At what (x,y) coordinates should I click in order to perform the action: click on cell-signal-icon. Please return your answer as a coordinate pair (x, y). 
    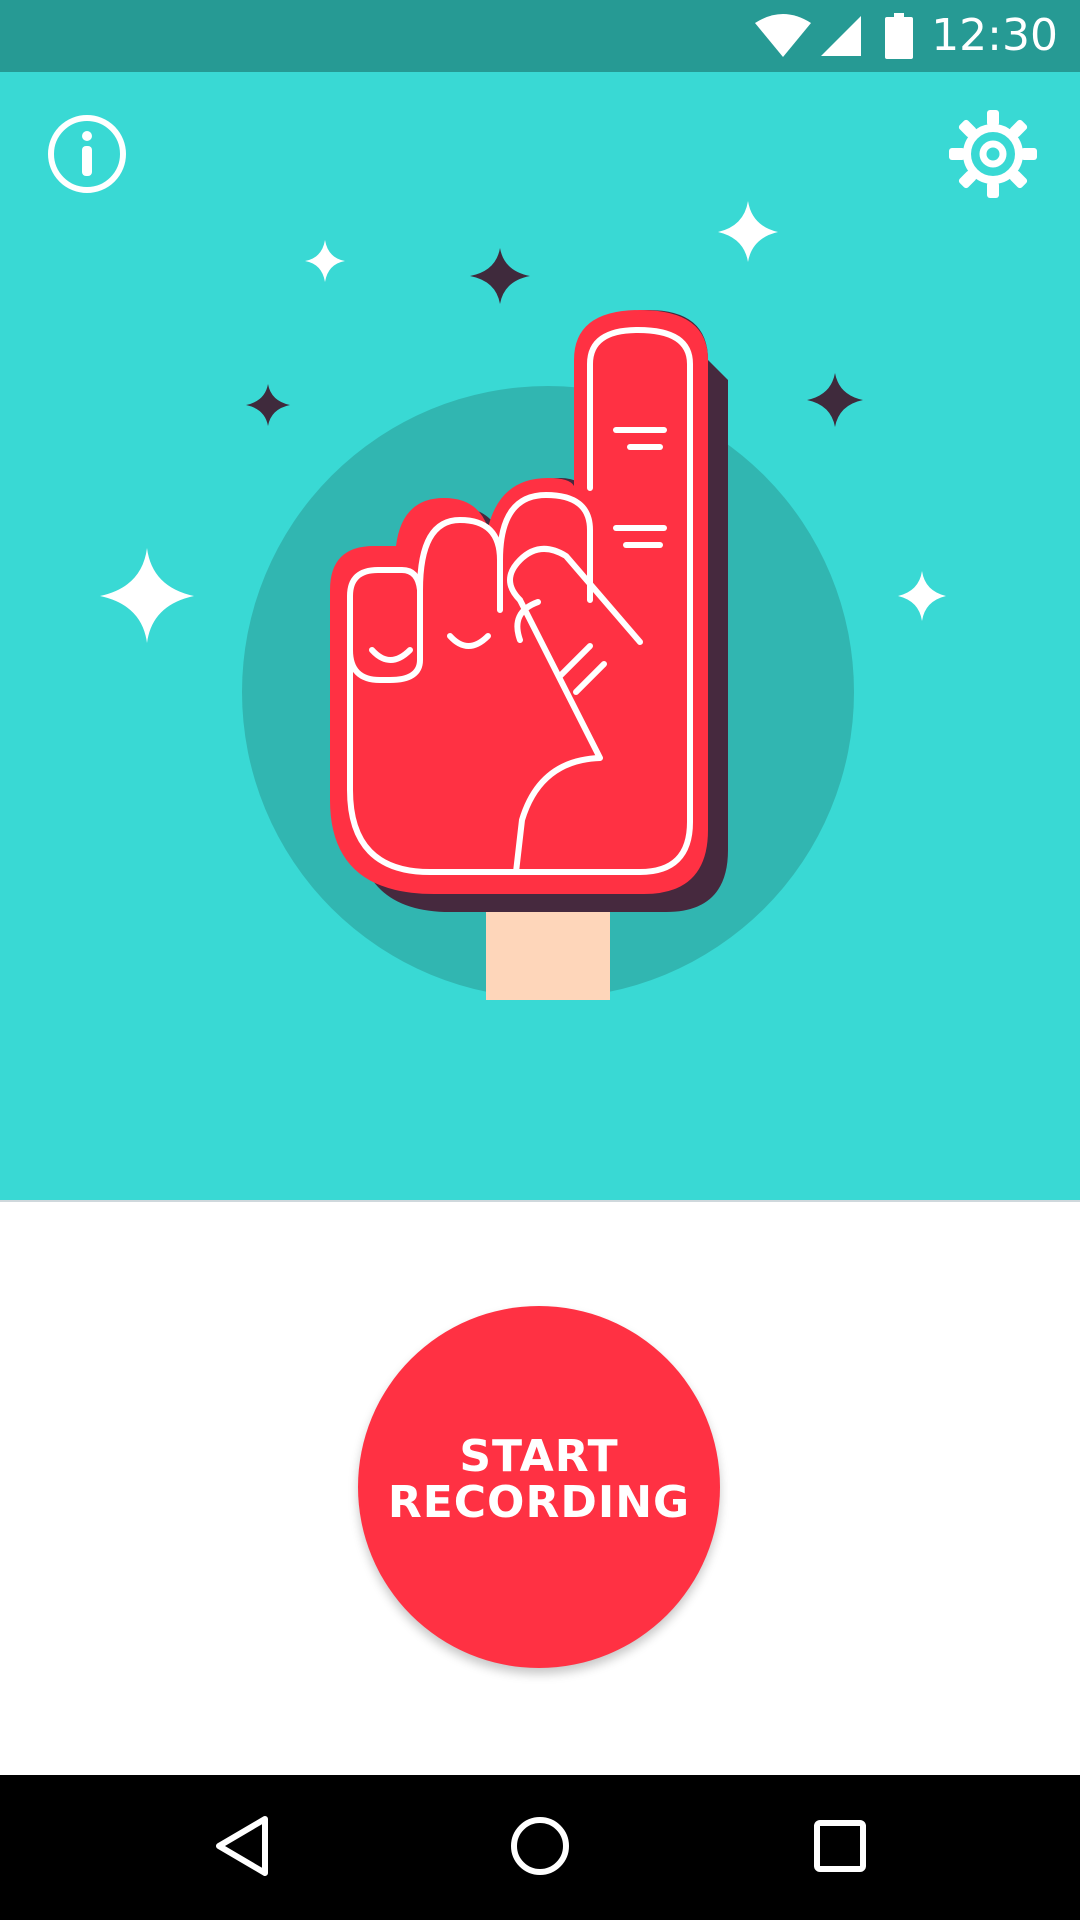
    Looking at the image, I should click on (841, 36).